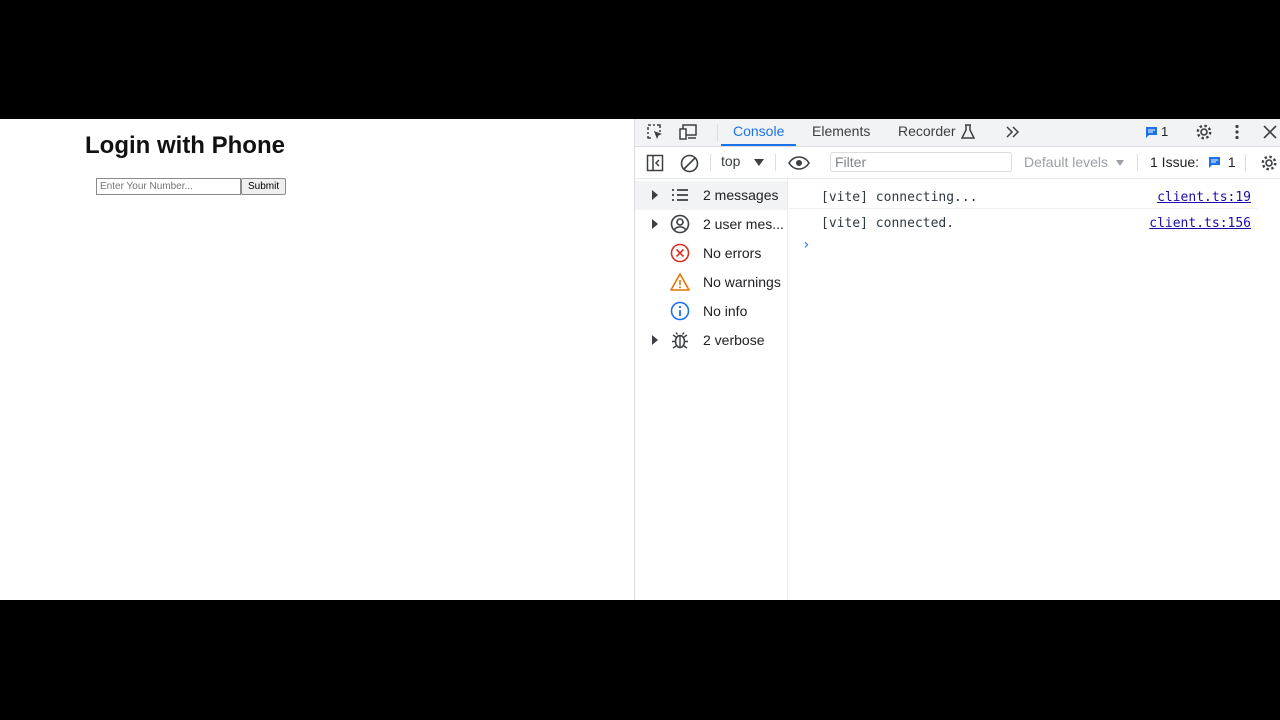 This screenshot has width=1280, height=720. What do you see at coordinates (680, 253) in the screenshot?
I see `error-icon` at bounding box center [680, 253].